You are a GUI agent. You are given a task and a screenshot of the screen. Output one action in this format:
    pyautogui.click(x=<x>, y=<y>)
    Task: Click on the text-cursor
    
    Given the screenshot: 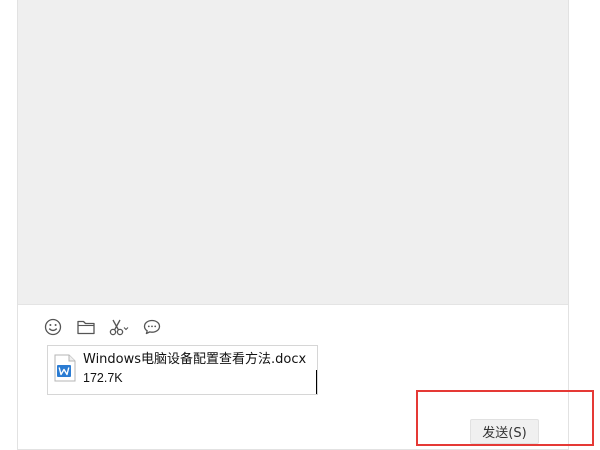 What is the action you would take?
    pyautogui.click(x=316, y=382)
    